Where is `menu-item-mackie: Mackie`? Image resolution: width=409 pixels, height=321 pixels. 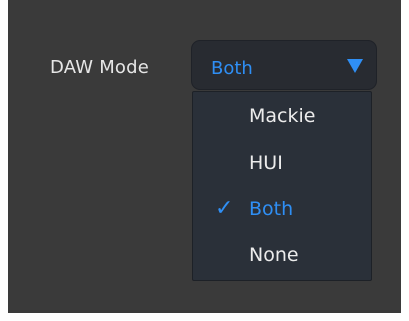
menu-item-mackie: Mackie is located at coordinates (282, 116).